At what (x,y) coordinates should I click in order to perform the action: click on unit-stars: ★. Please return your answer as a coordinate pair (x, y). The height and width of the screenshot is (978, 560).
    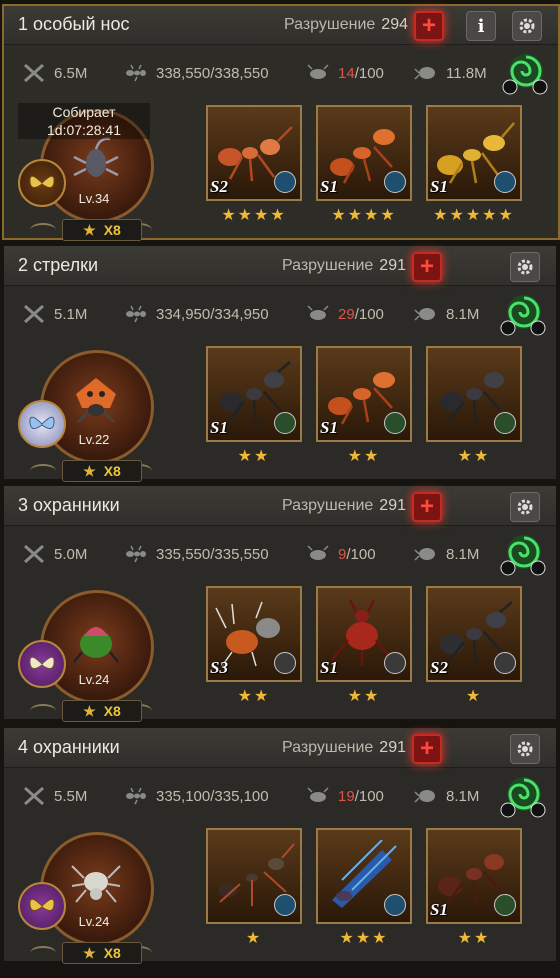
    Looking at the image, I should click on (474, 696).